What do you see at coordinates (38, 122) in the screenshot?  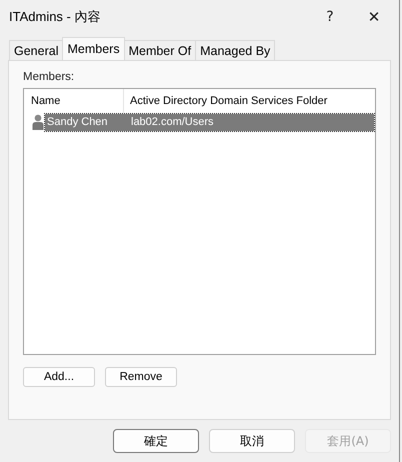 I see `user-icon` at bounding box center [38, 122].